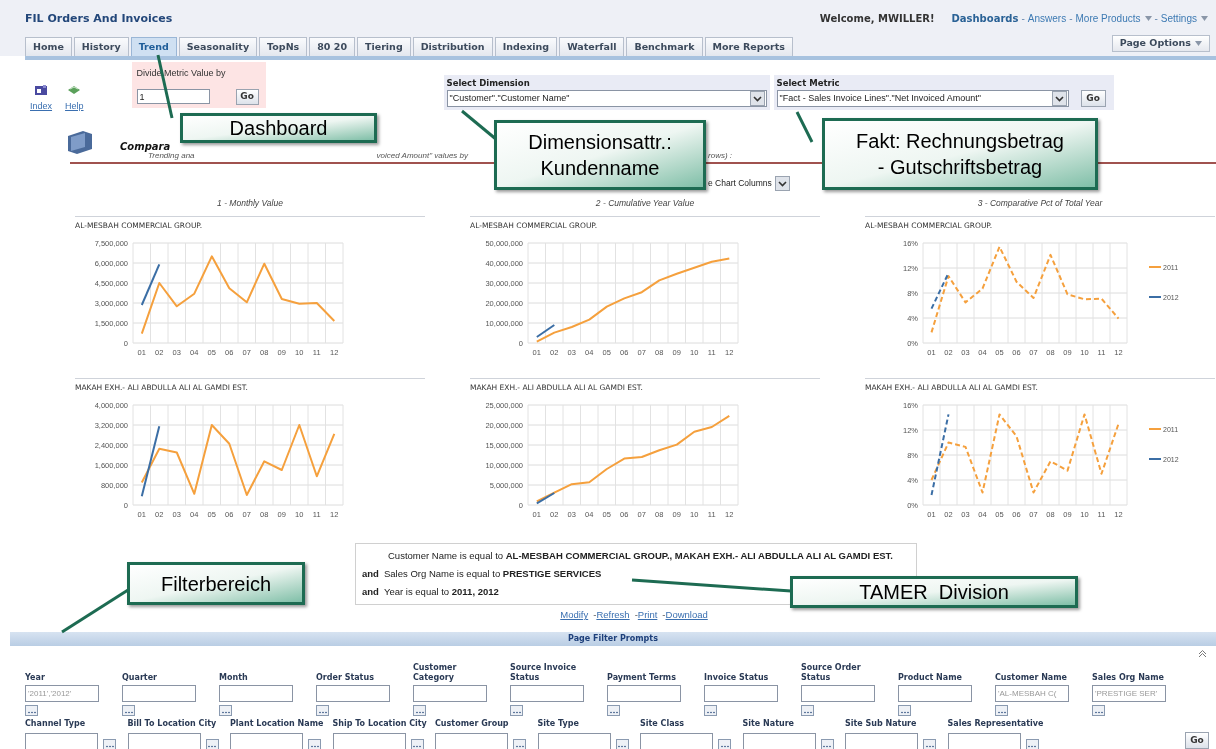 The height and width of the screenshot is (749, 1216). What do you see at coordinates (686, 615) in the screenshot?
I see `action-link: Download` at bounding box center [686, 615].